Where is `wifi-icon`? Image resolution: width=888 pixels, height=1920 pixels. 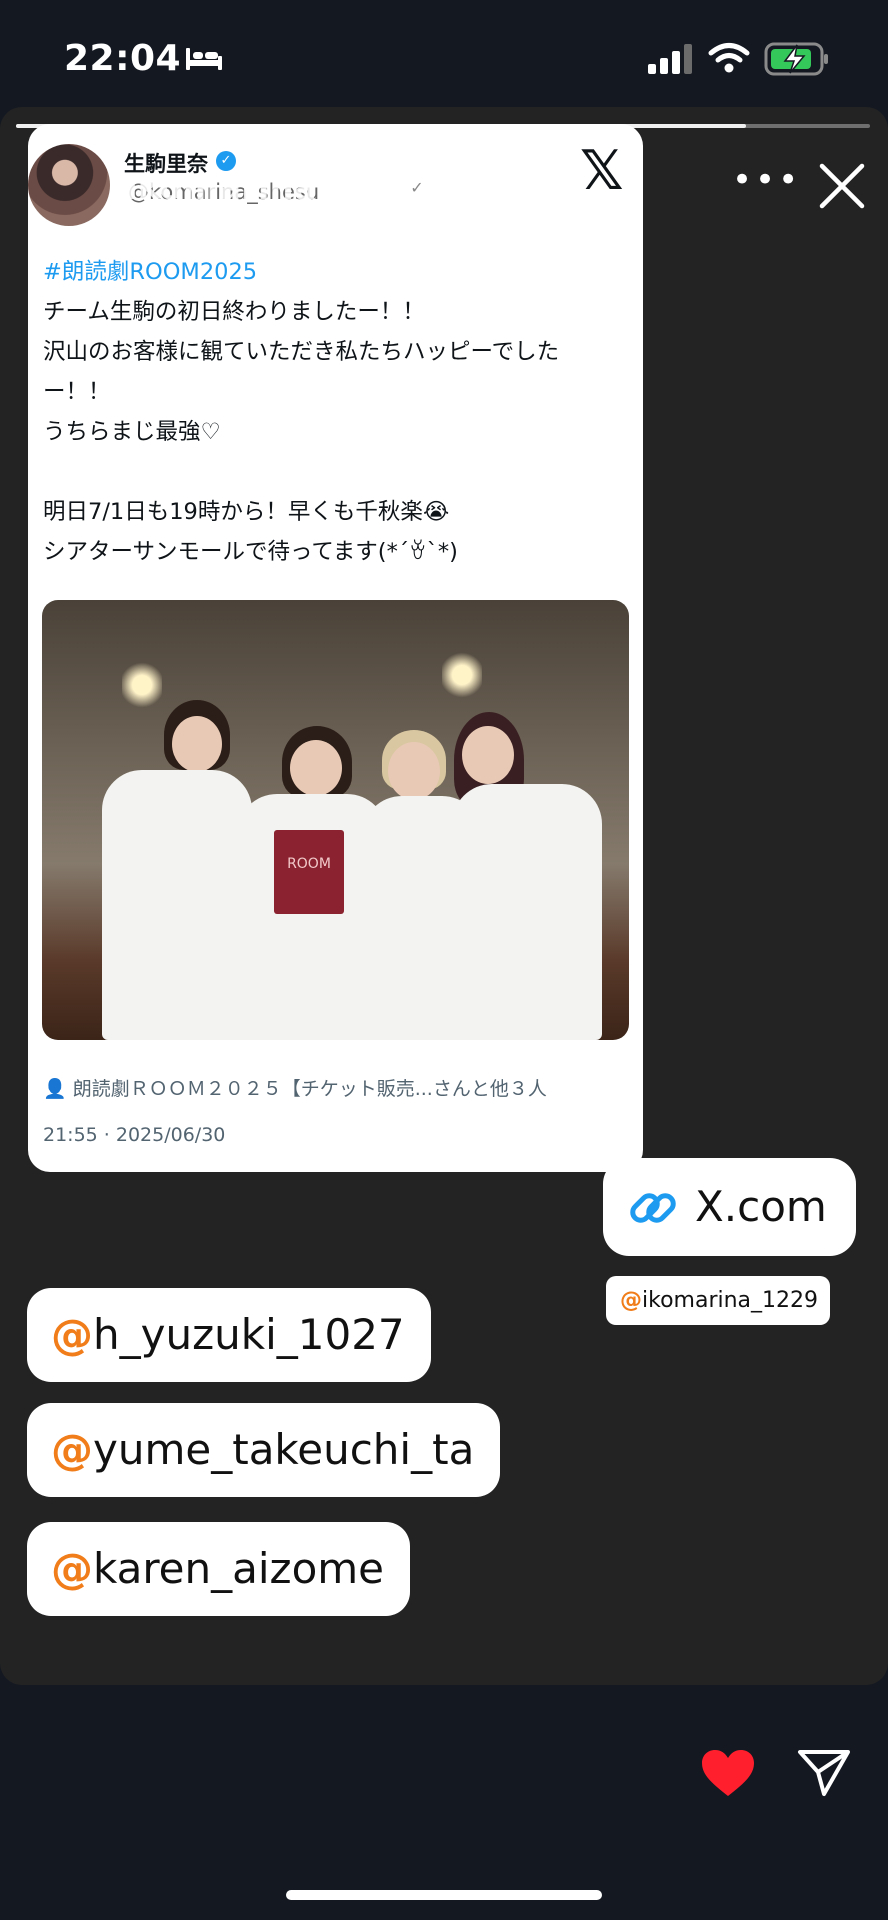 wifi-icon is located at coordinates (729, 58).